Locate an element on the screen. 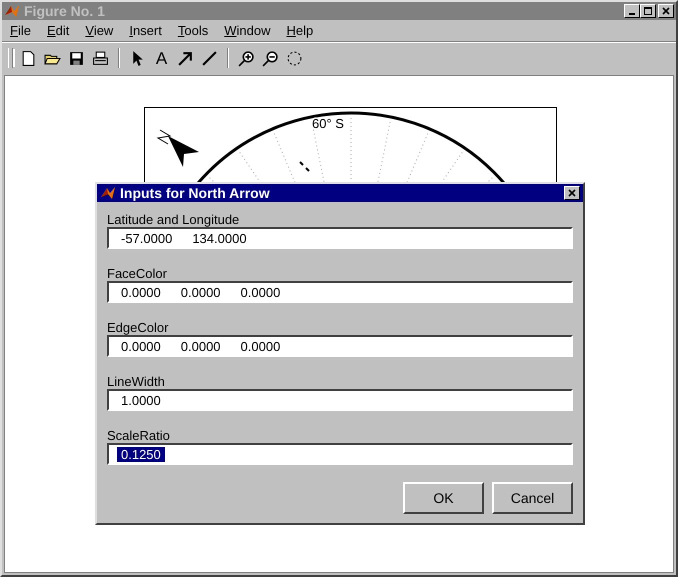 The width and height of the screenshot is (678, 577). field-label: LineWidth is located at coordinates (136, 381).